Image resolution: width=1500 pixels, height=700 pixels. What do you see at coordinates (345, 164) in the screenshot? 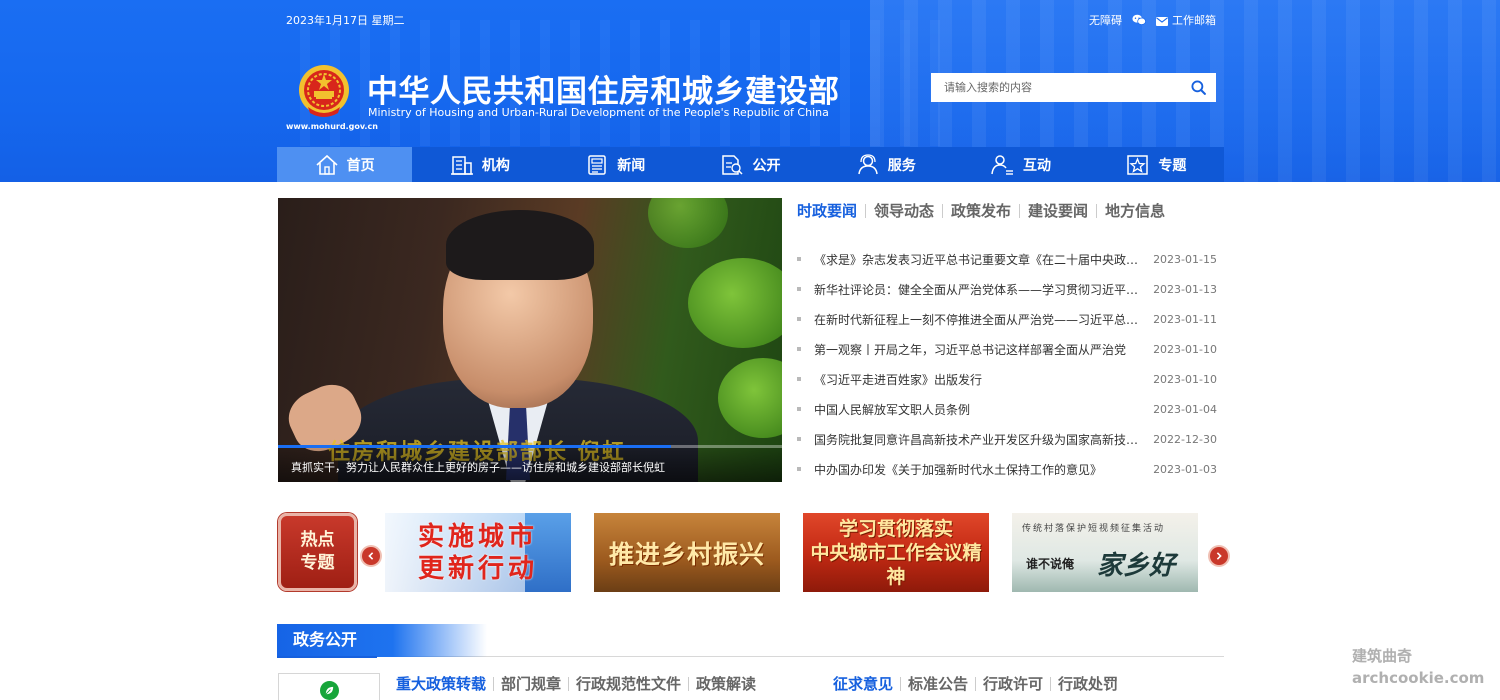
I see `nav-item-home: 首页` at bounding box center [345, 164].